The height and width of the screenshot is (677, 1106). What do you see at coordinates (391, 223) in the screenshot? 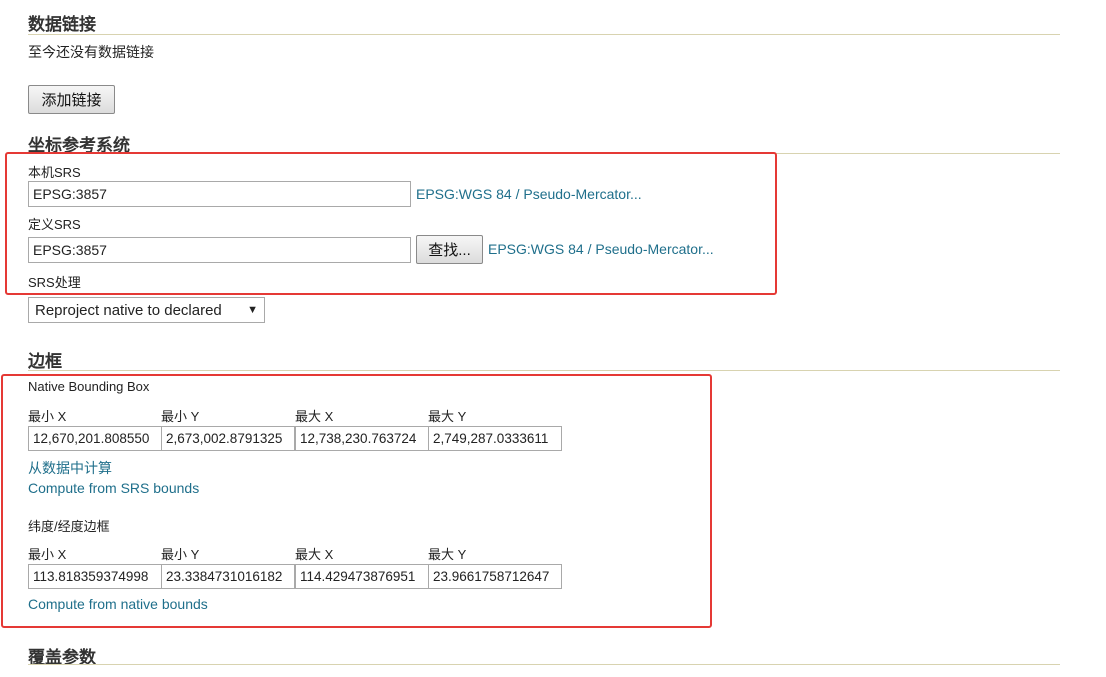
I see `highlight-box-crs` at bounding box center [391, 223].